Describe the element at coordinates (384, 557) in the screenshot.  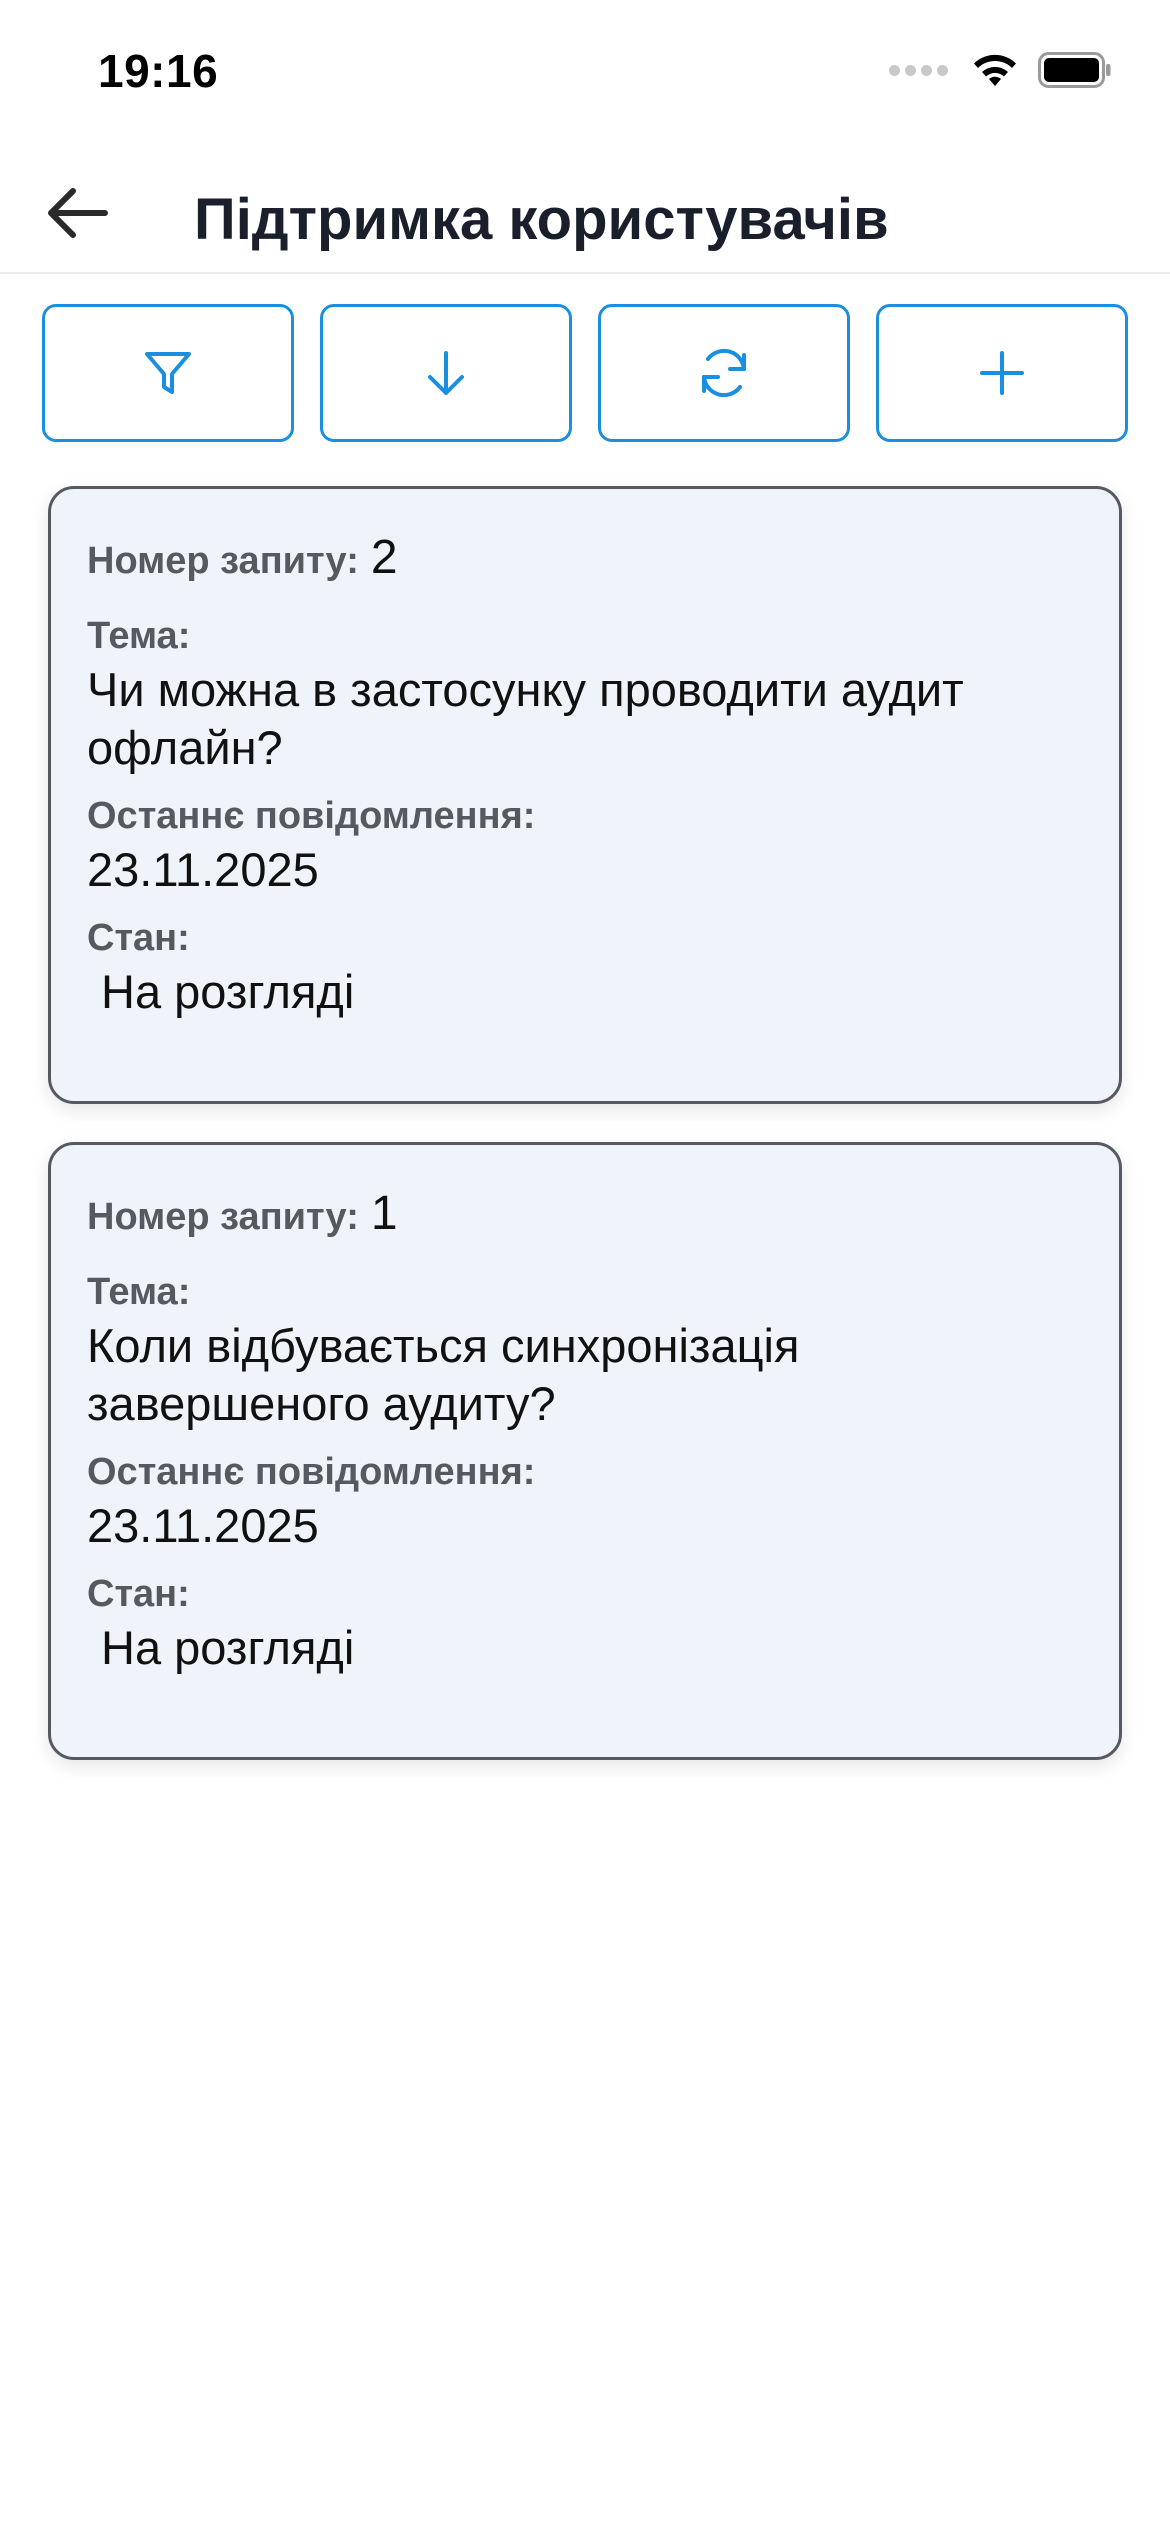
I see `request-number: 2` at that location.